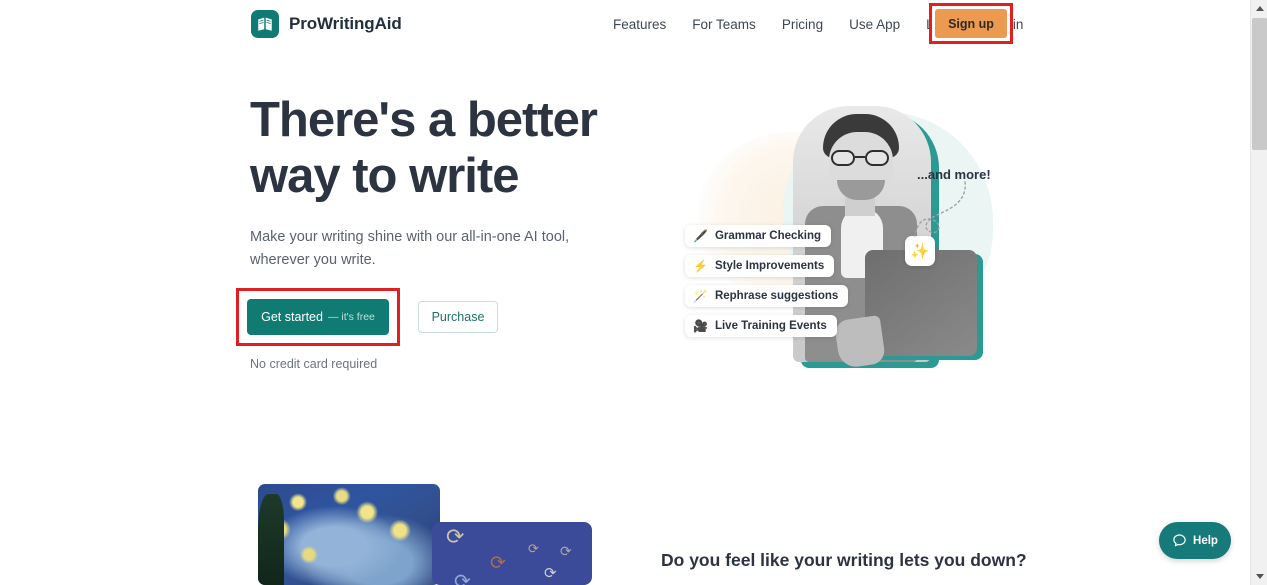 This screenshot has width=1267, height=585. Describe the element at coordinates (768, 236) in the screenshot. I see `feature-label: Grammar Checking` at that location.